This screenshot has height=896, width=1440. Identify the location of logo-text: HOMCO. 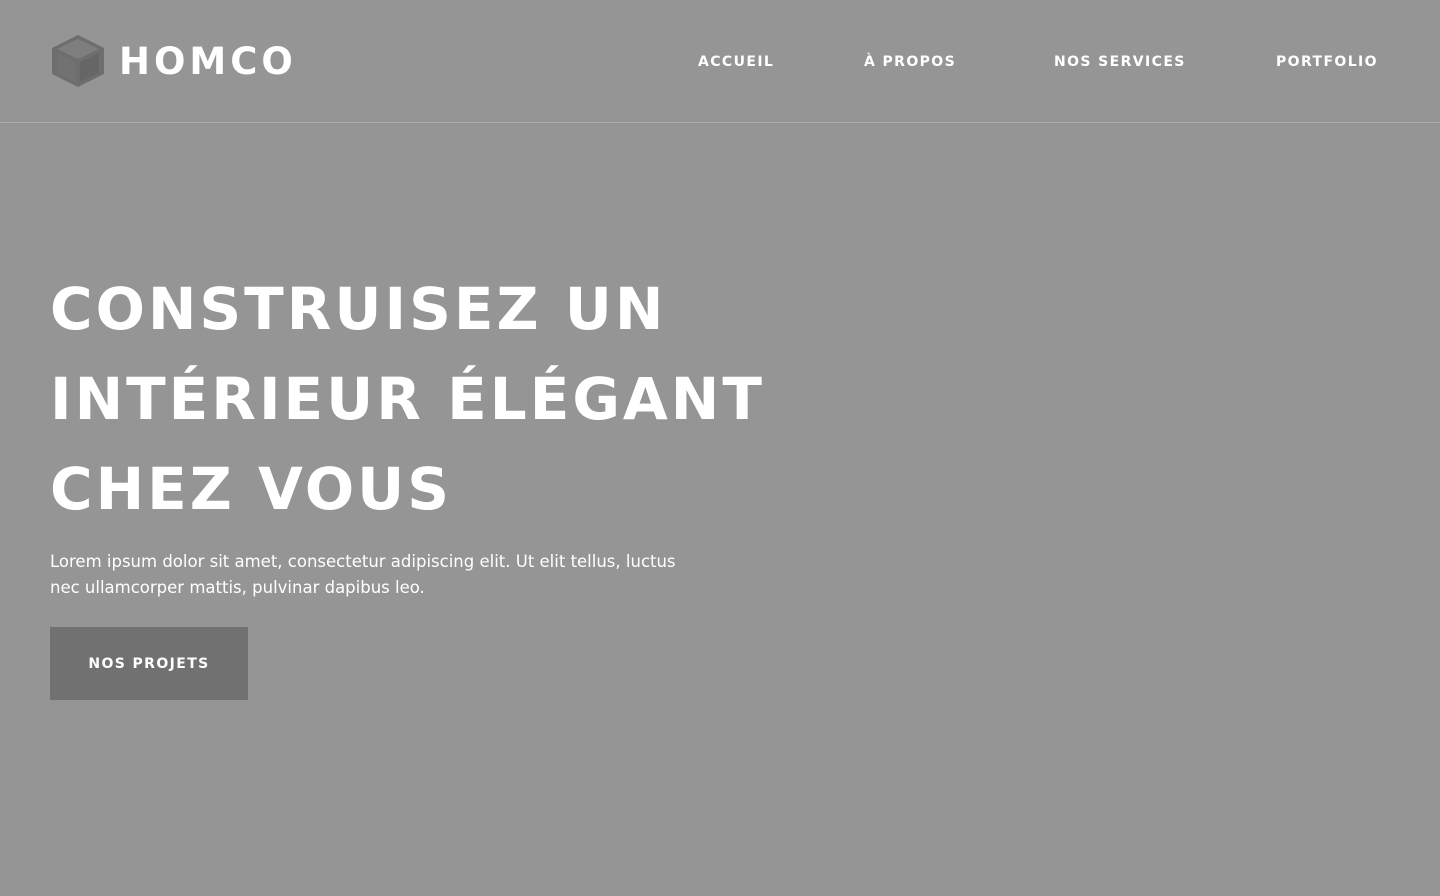
(208, 61).